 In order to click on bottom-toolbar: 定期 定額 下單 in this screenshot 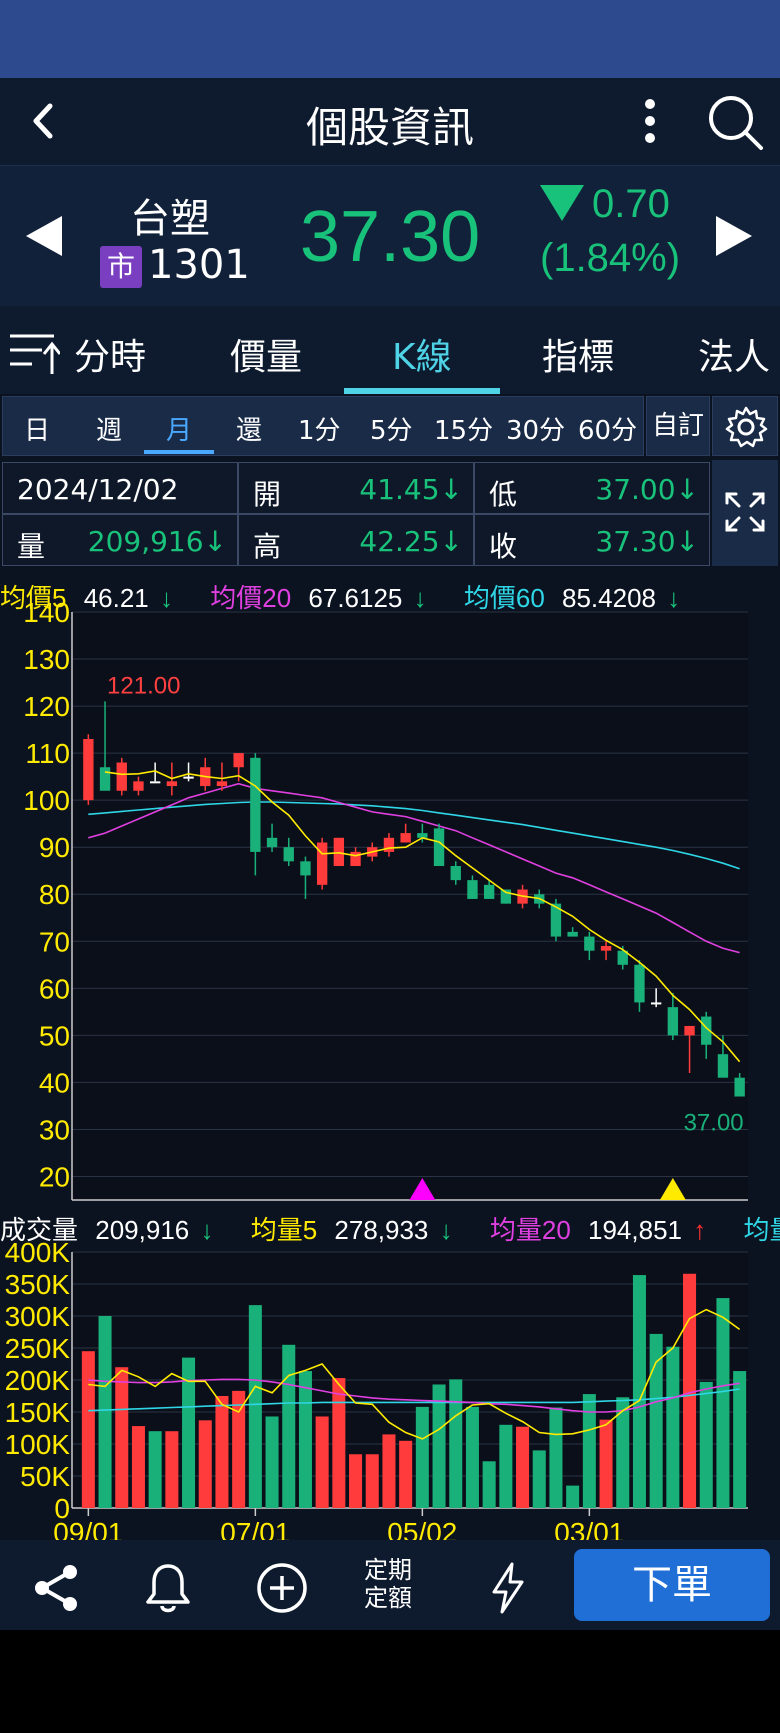, I will do `click(390, 1585)`.